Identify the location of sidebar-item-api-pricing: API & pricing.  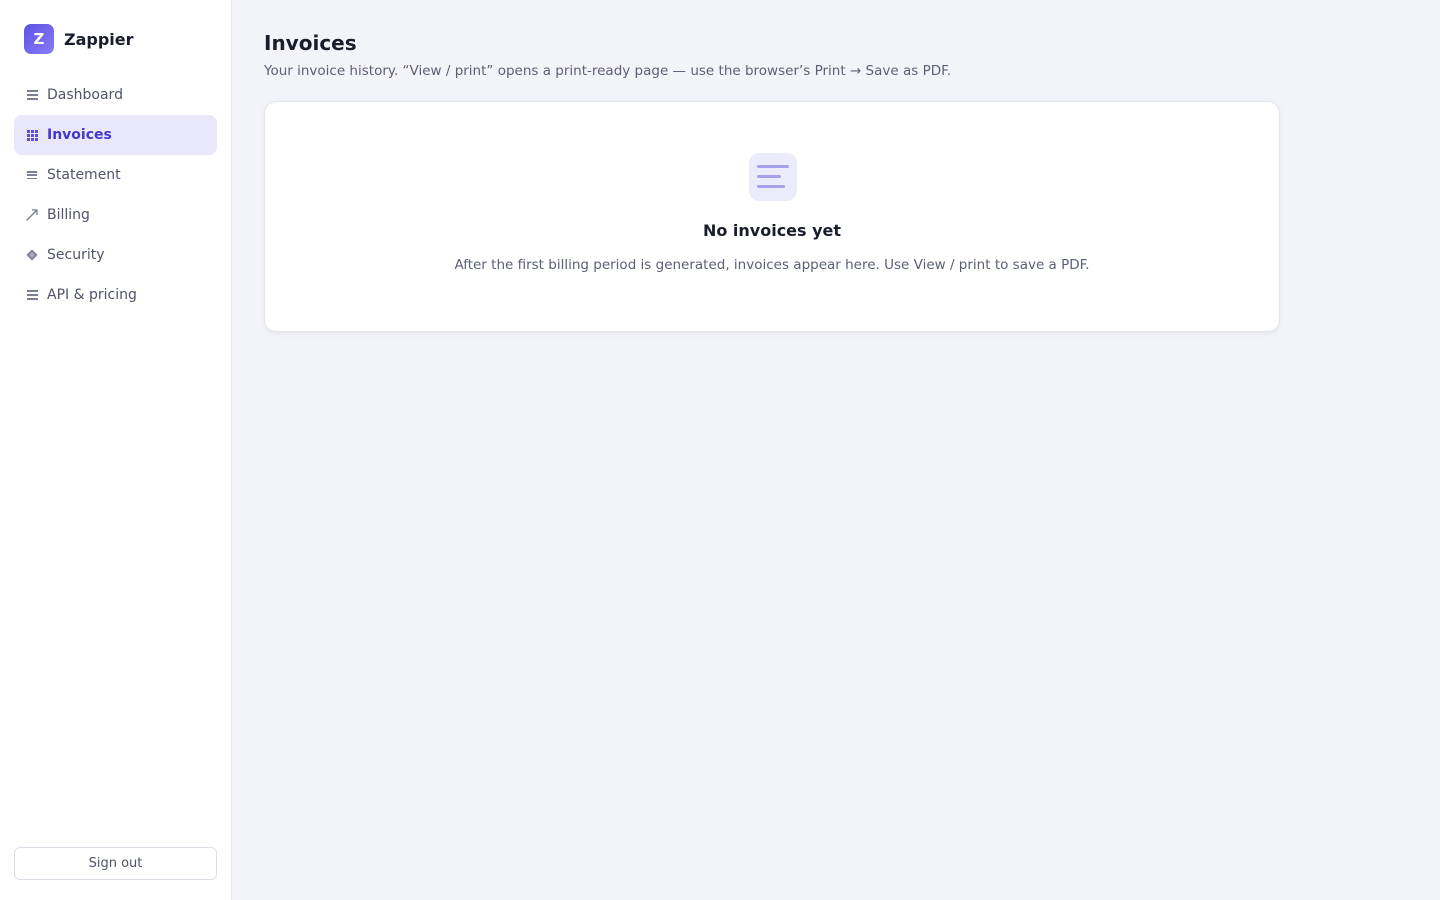
(115, 295).